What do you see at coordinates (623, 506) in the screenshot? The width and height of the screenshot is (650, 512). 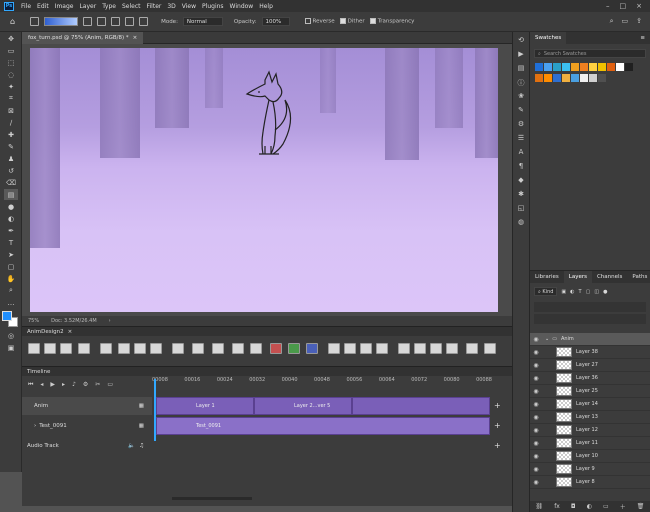 I see `new-layer-icon: ＋` at bounding box center [623, 506].